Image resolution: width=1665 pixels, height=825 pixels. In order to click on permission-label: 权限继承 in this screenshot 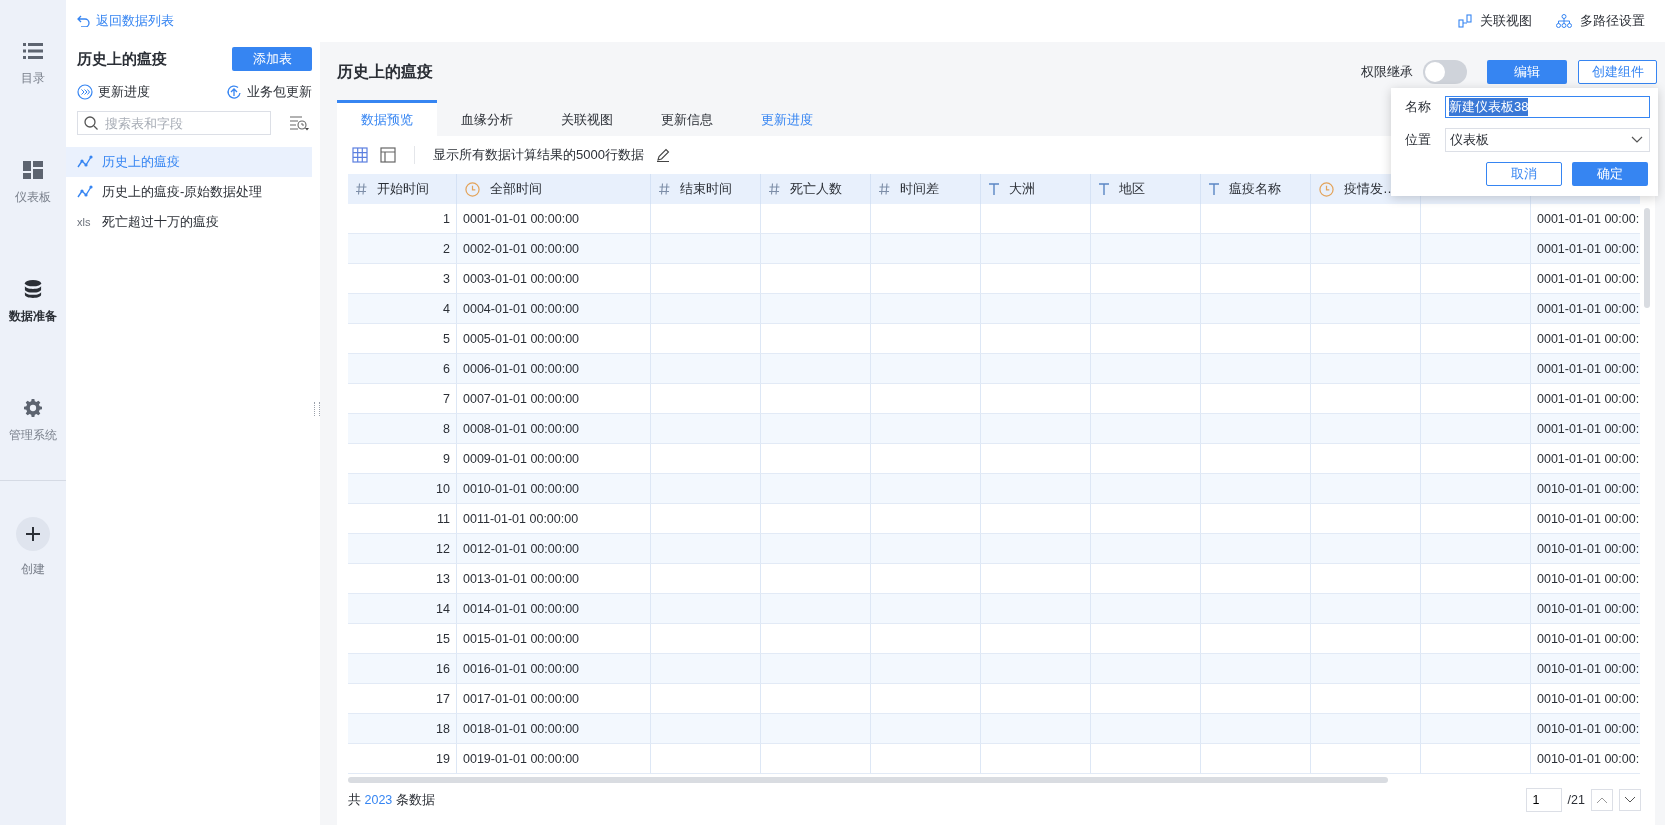, I will do `click(1387, 72)`.